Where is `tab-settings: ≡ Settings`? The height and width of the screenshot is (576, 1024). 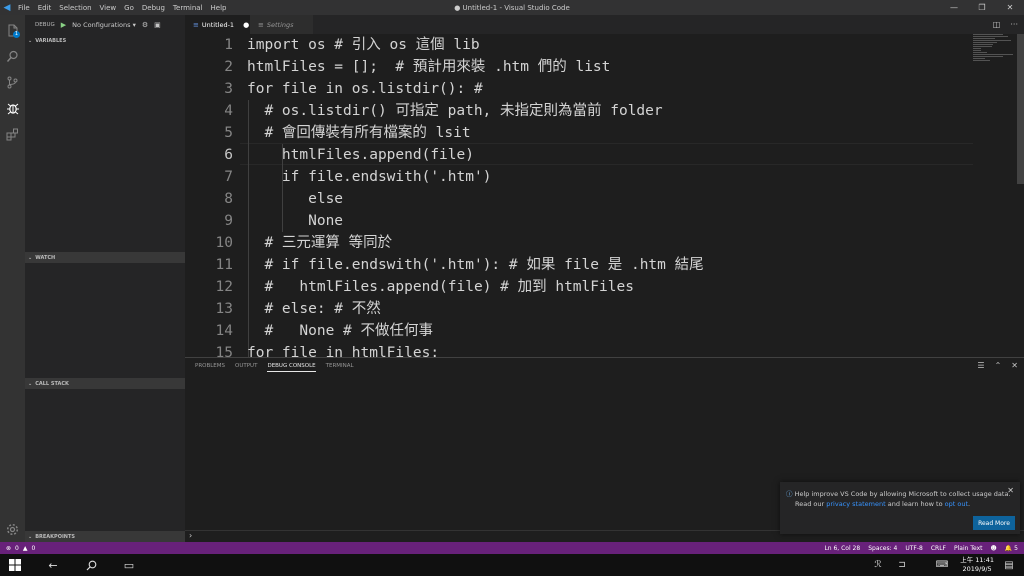 tab-settings: ≡ Settings is located at coordinates (281, 24).